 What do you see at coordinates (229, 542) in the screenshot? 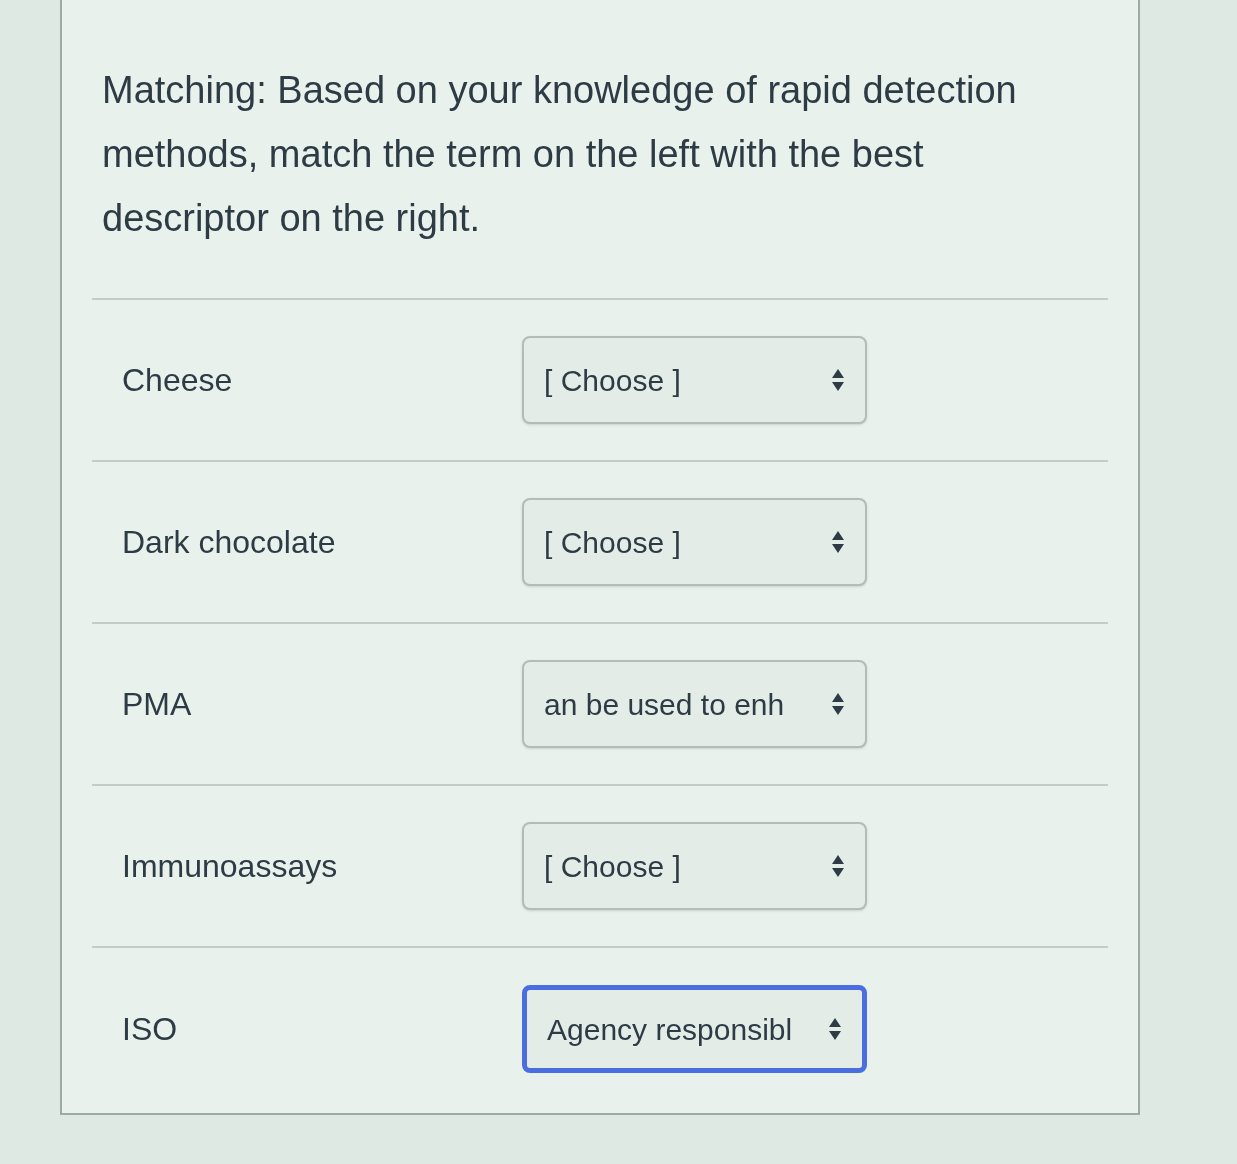
I see `term-label: Dark chocolate` at bounding box center [229, 542].